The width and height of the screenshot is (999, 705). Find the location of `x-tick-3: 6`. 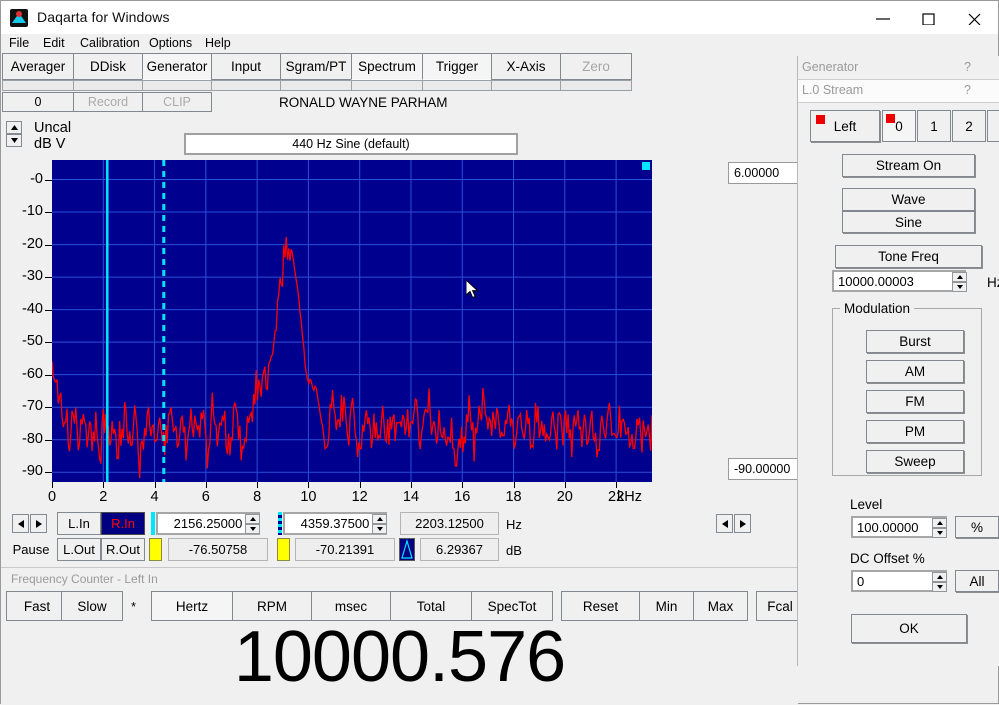

x-tick-3: 6 is located at coordinates (205, 497).